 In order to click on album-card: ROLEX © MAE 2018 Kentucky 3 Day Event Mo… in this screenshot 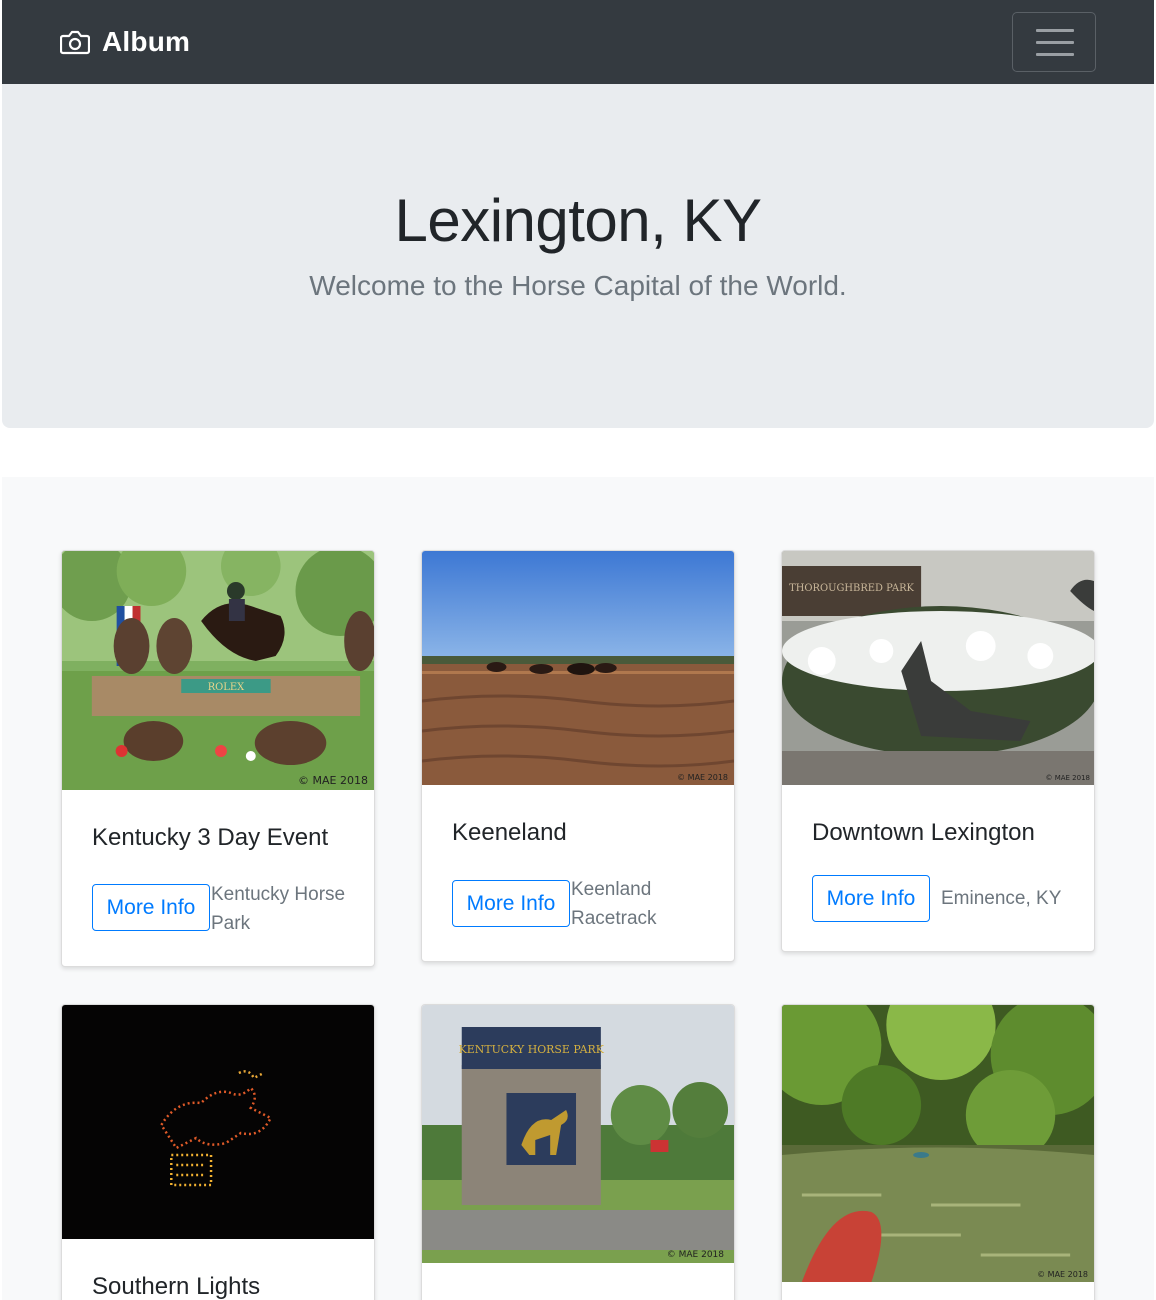, I will do `click(218, 758)`.